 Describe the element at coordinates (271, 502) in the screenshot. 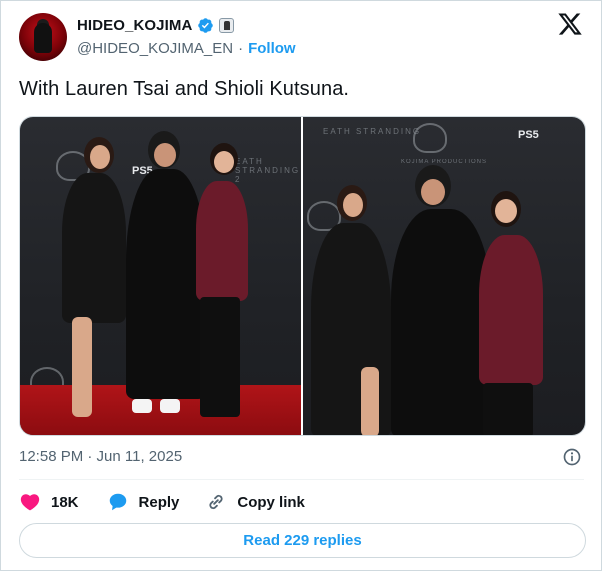

I see `copy-link-label: Copy link` at that location.